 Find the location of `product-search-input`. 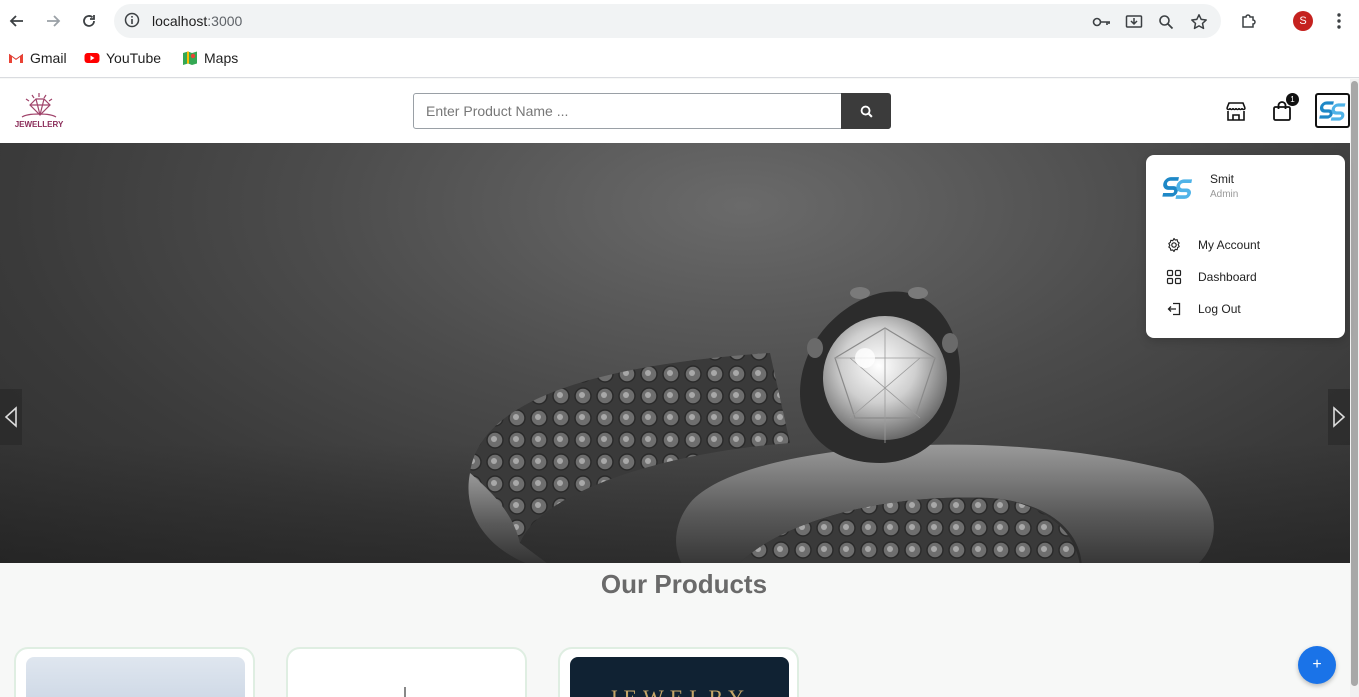

product-search-input is located at coordinates (627, 111).